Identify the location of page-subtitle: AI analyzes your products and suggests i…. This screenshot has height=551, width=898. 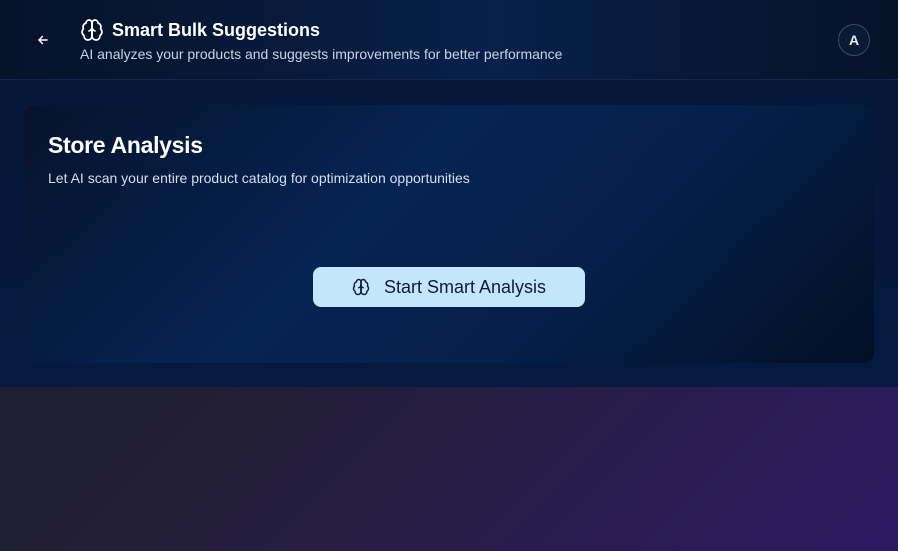
(321, 54).